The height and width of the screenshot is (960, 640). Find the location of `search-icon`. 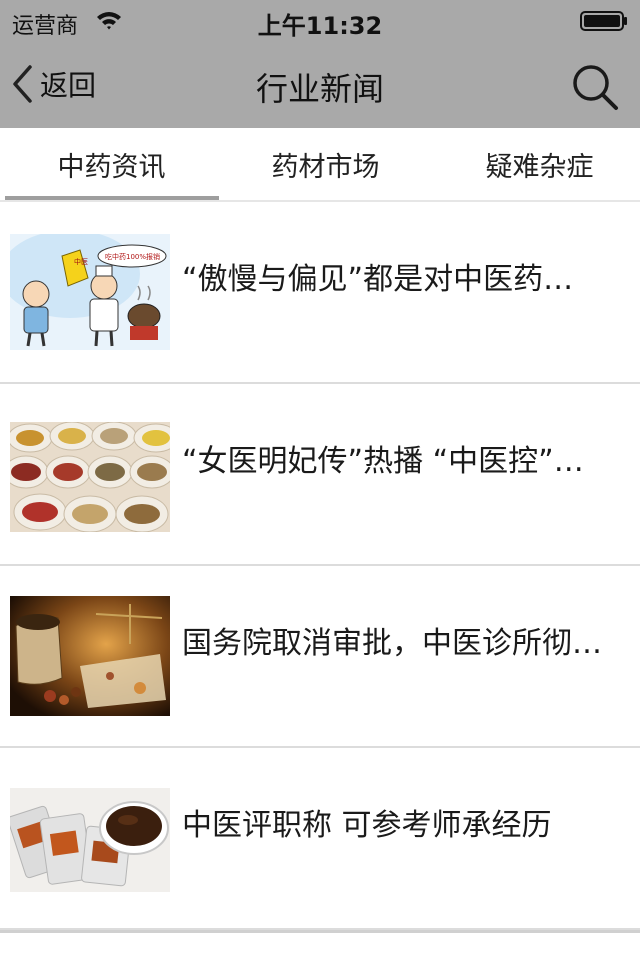

search-icon is located at coordinates (595, 87).